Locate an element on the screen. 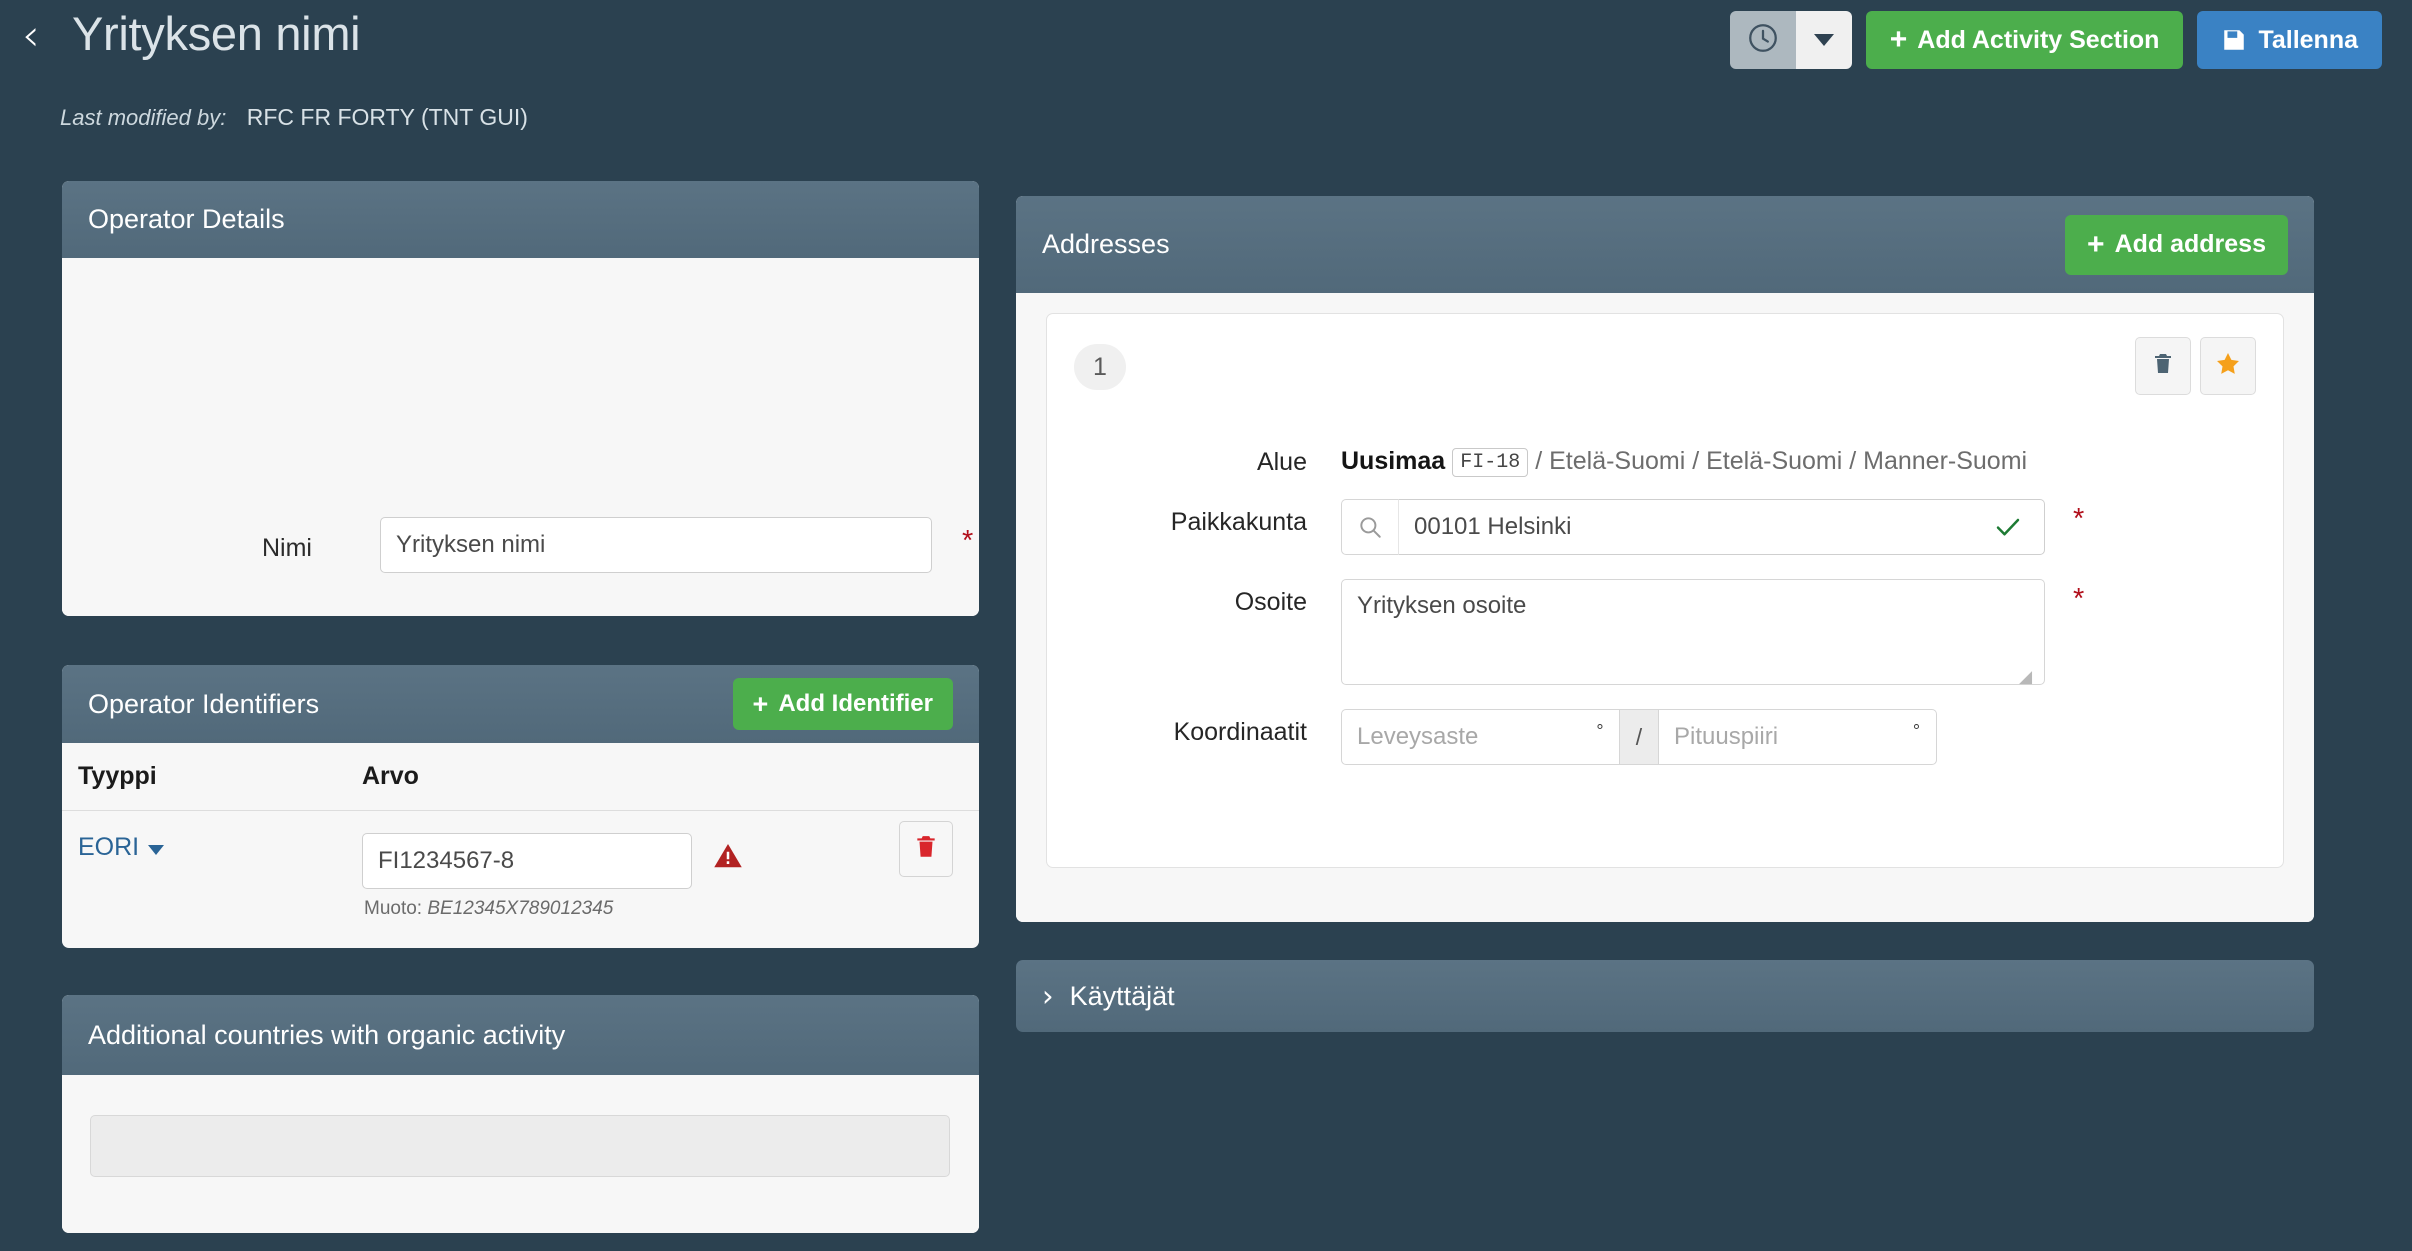 The height and width of the screenshot is (1251, 2412). history-button is located at coordinates (1762, 40).